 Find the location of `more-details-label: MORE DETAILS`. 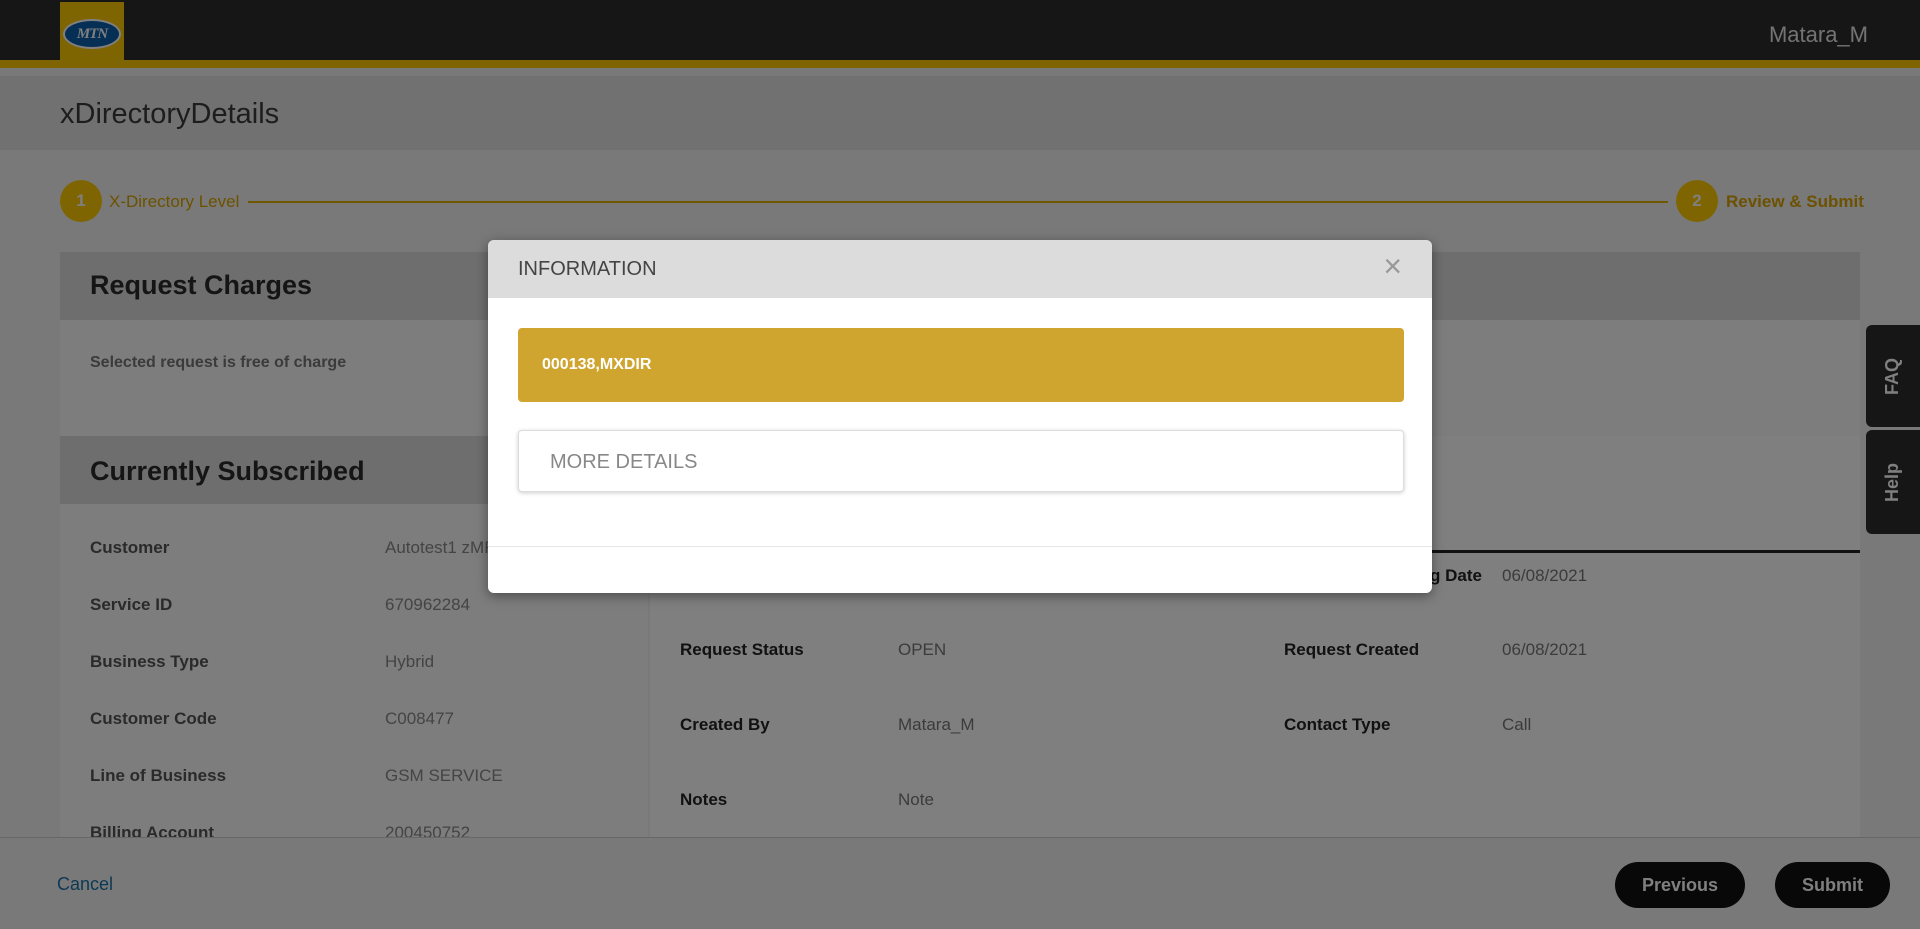

more-details-label: MORE DETAILS is located at coordinates (624, 462).